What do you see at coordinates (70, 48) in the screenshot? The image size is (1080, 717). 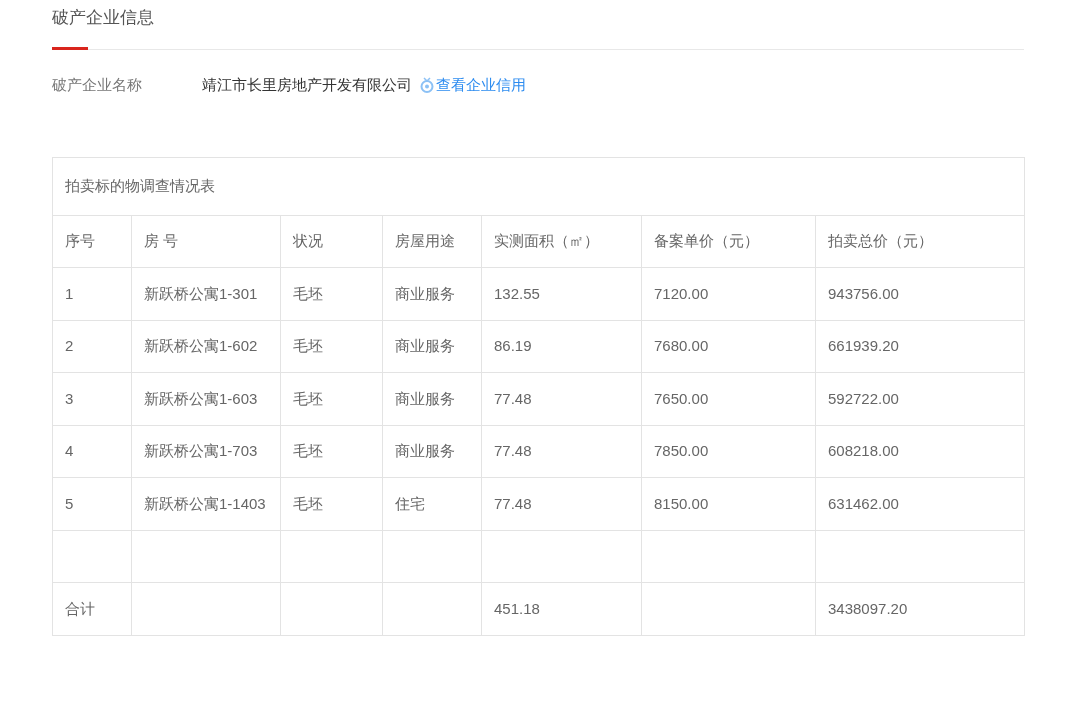 I see `active-underline` at bounding box center [70, 48].